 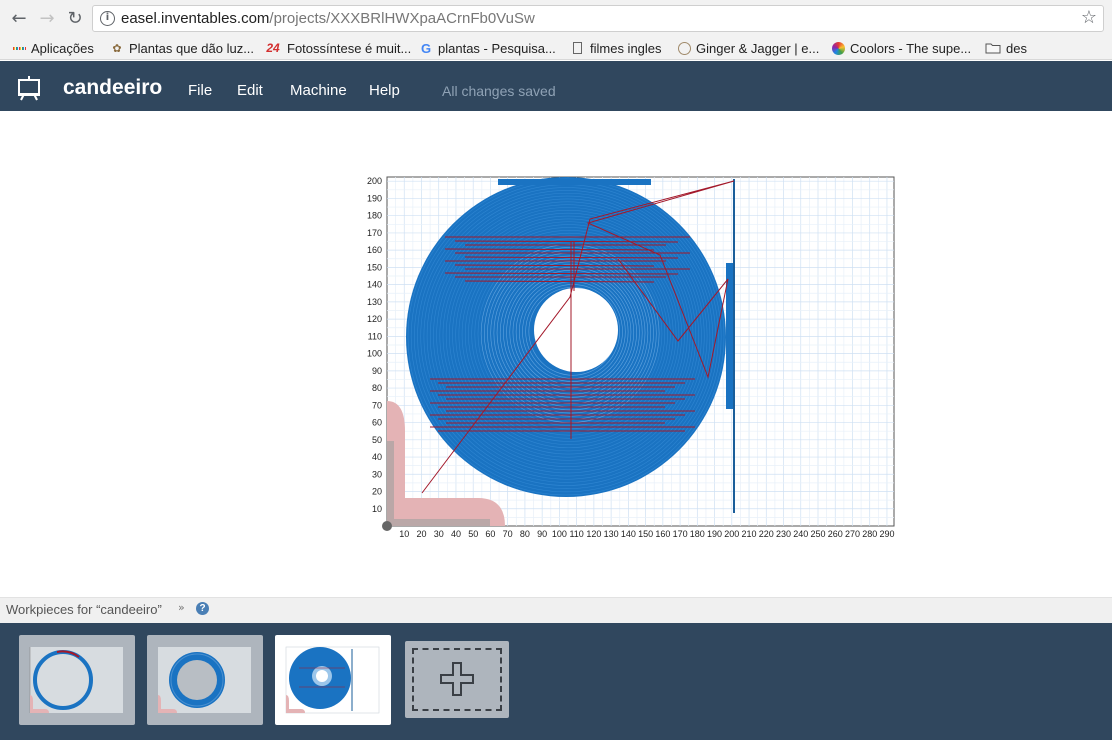 What do you see at coordinates (200, 90) in the screenshot?
I see `menu-file: File` at bounding box center [200, 90].